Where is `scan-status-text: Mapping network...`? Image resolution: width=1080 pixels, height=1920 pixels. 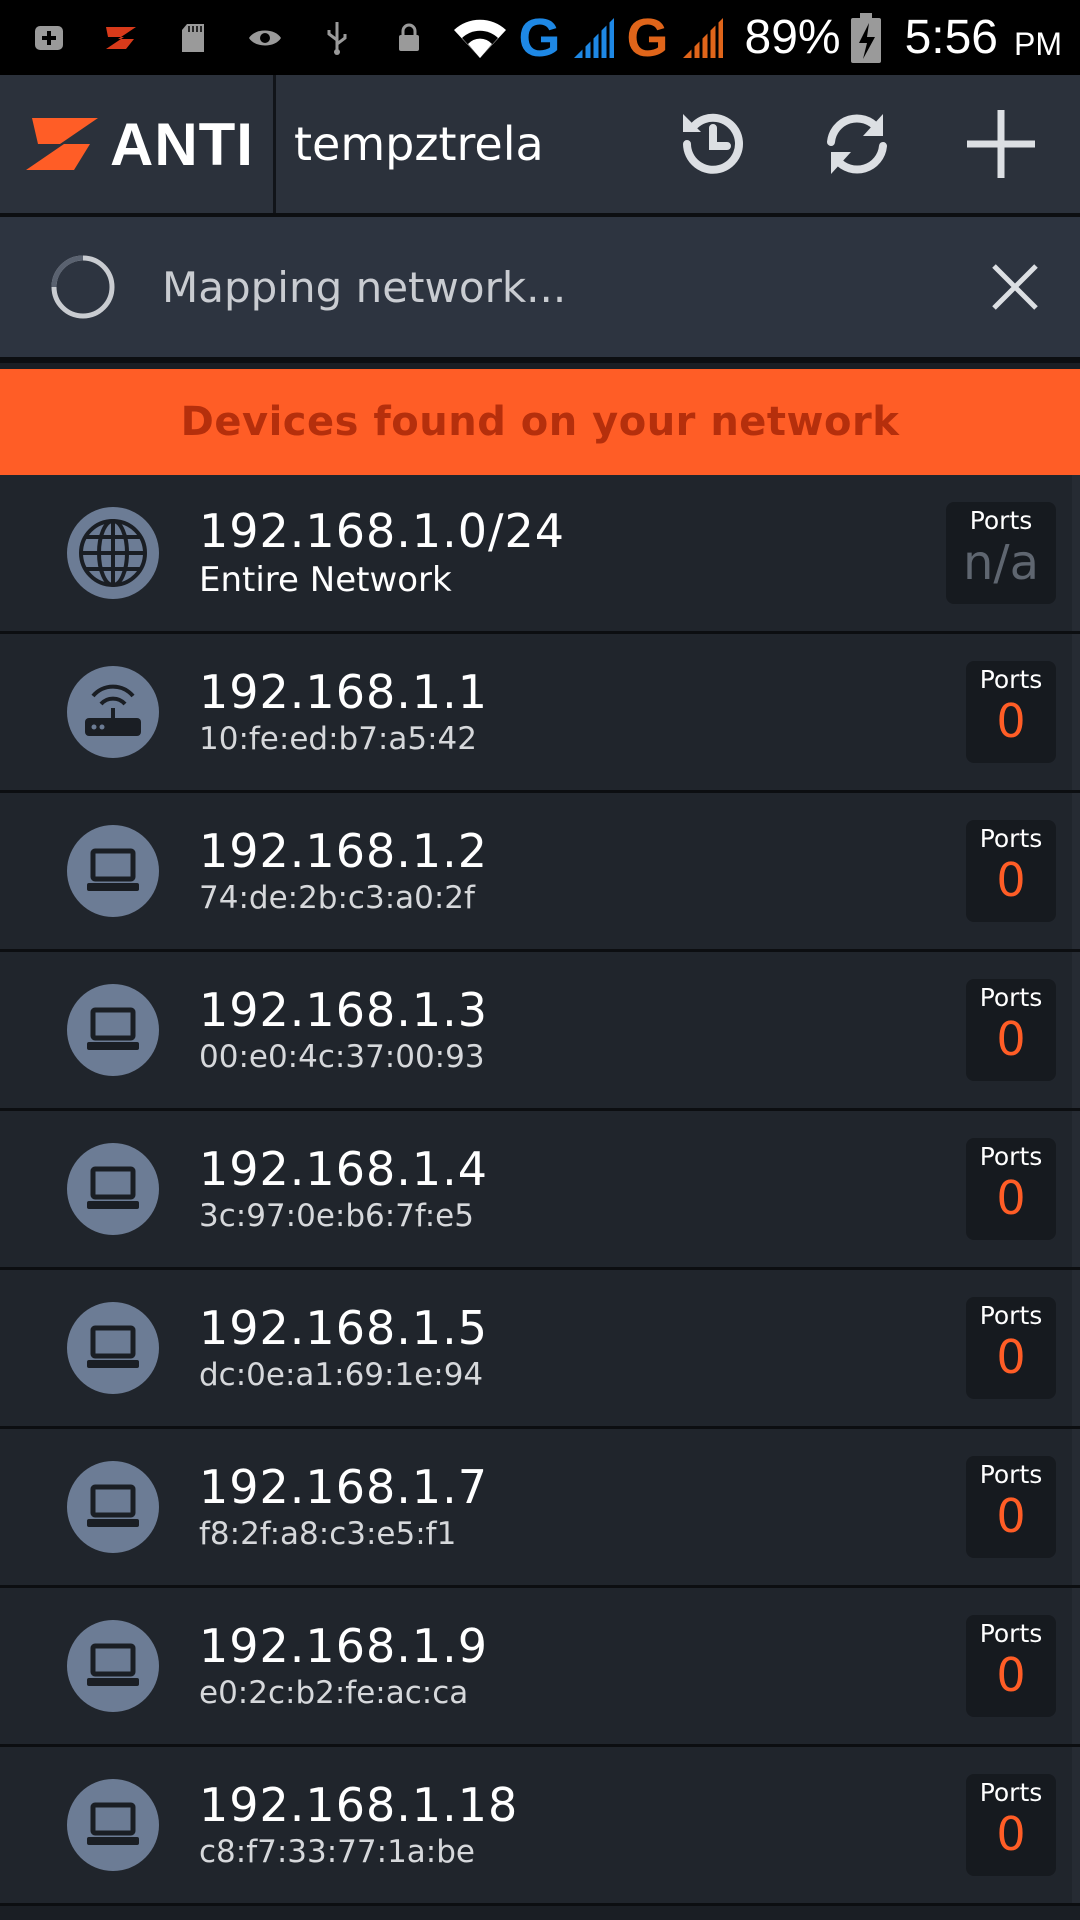
scan-status-text: Mapping network... is located at coordinates (364, 287).